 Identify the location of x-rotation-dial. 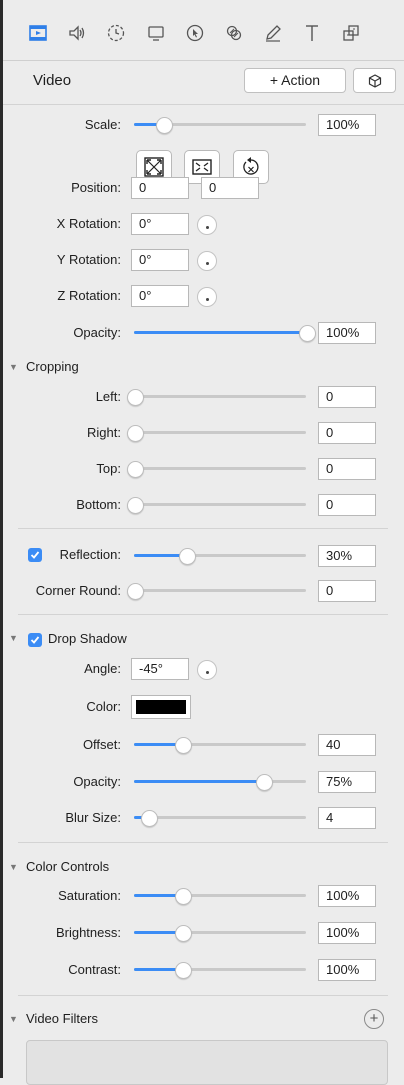
(207, 225).